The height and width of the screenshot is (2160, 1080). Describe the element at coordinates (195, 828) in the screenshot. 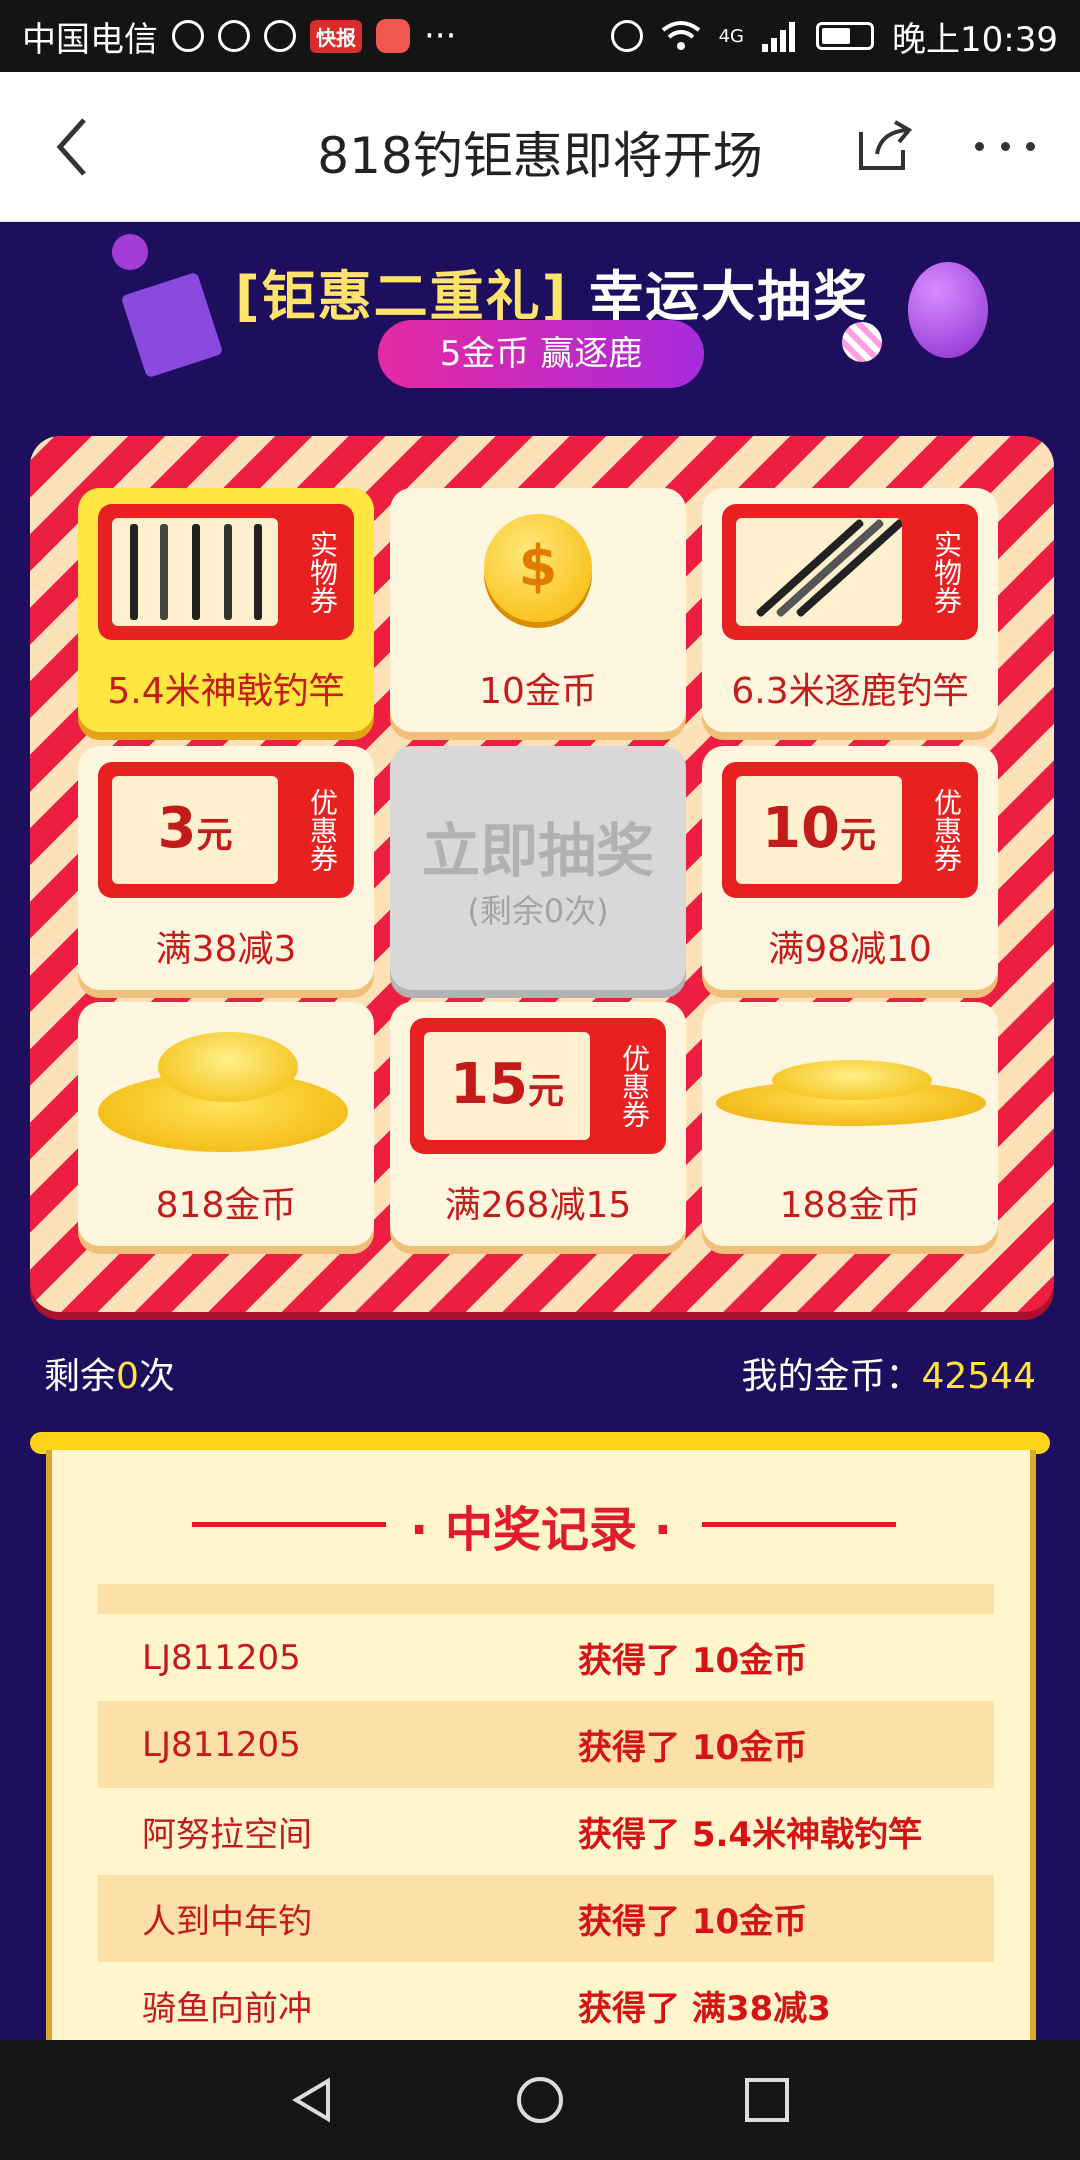

I see `coupon-amount: 3元` at that location.